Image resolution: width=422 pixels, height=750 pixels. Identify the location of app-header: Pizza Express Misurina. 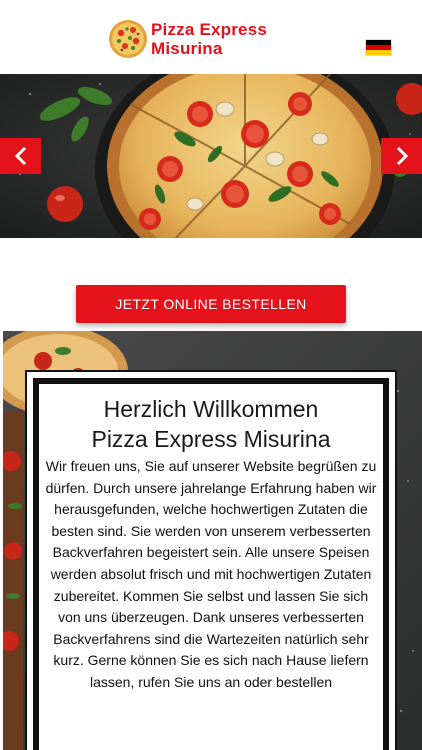
(211, 37).